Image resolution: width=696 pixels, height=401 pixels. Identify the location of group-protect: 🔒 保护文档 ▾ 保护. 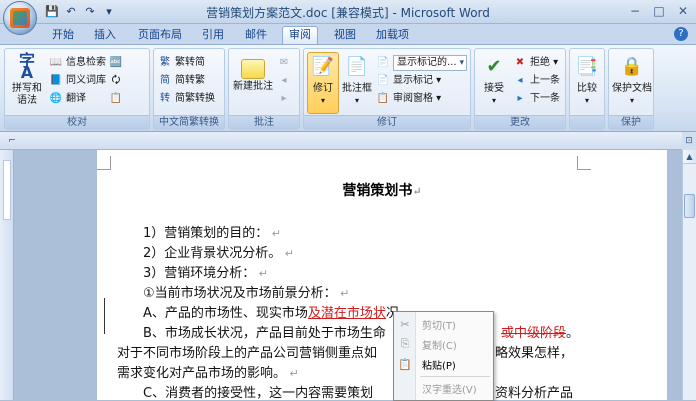
(631, 89).